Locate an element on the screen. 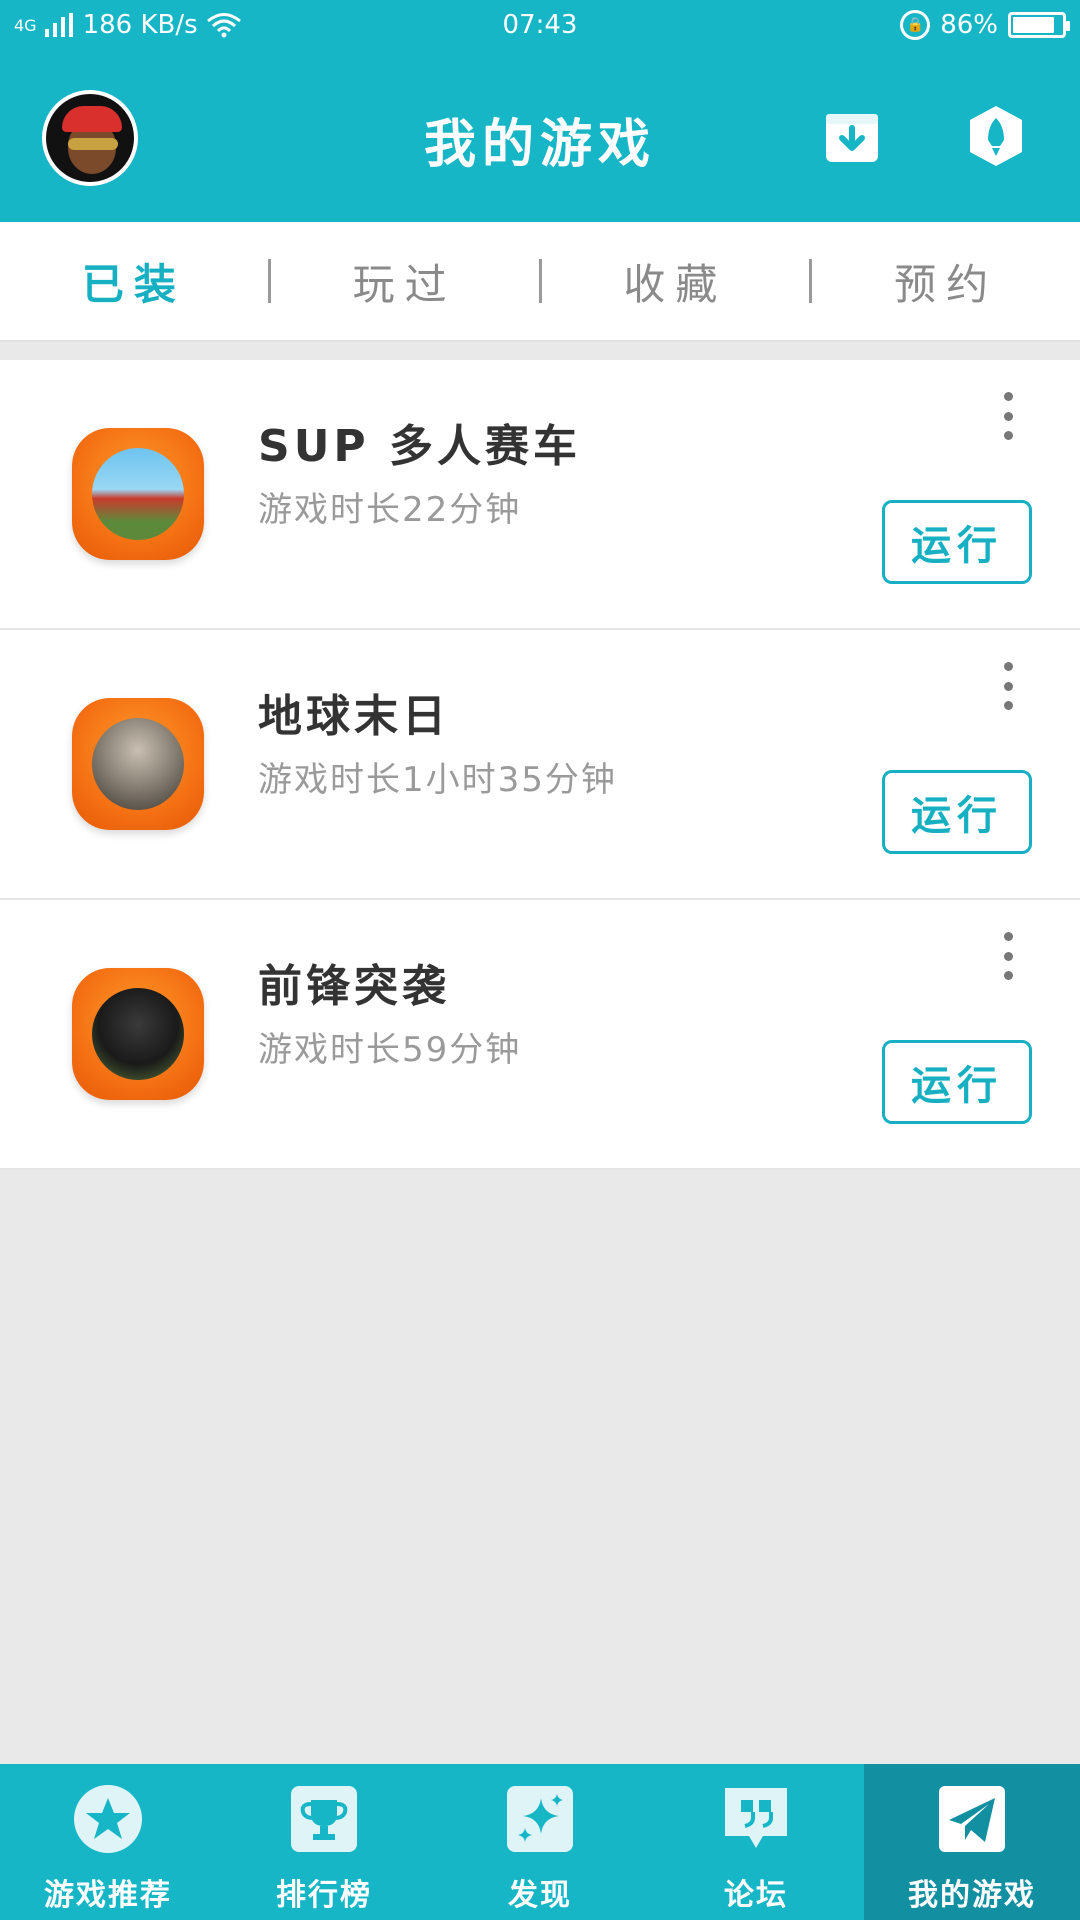  app-header: 4G 186 KB/s 07:43 🔒 86% 我的游戏 is located at coordinates (540, 111).